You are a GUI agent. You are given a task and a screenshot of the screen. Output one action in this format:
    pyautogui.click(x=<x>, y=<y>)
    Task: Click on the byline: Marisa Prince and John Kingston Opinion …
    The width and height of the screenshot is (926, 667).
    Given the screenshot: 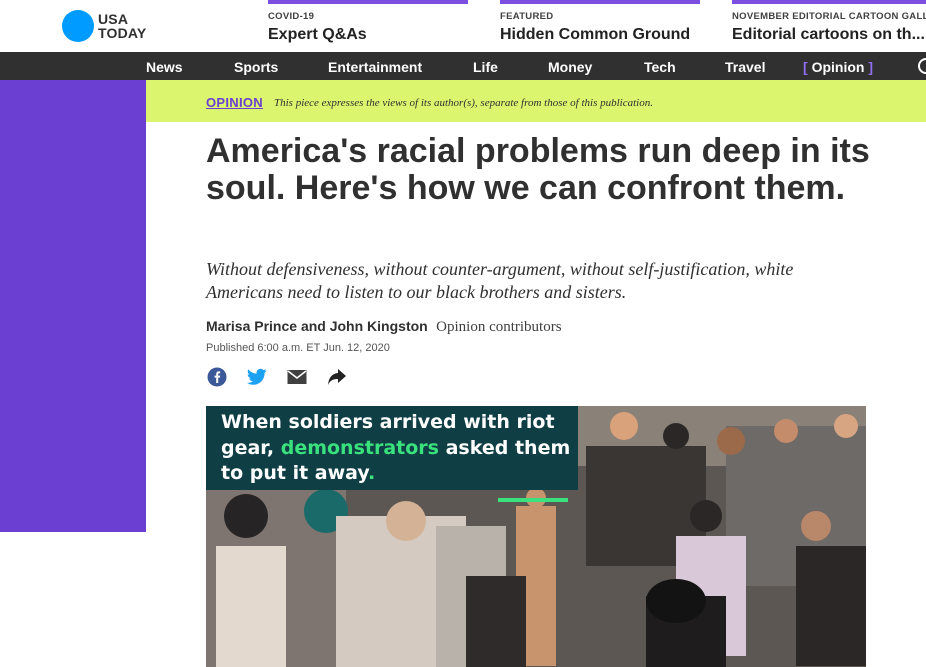 What is the action you would take?
    pyautogui.click(x=384, y=327)
    